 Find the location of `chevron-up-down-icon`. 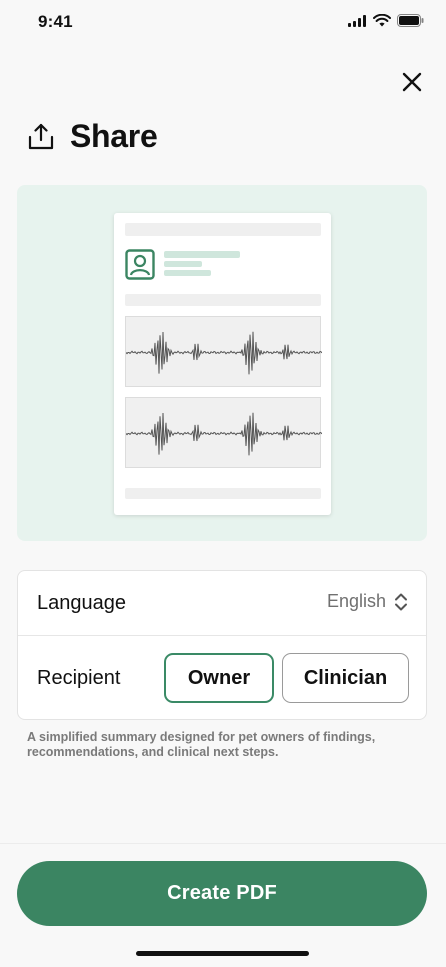

chevron-up-down-icon is located at coordinates (401, 601).